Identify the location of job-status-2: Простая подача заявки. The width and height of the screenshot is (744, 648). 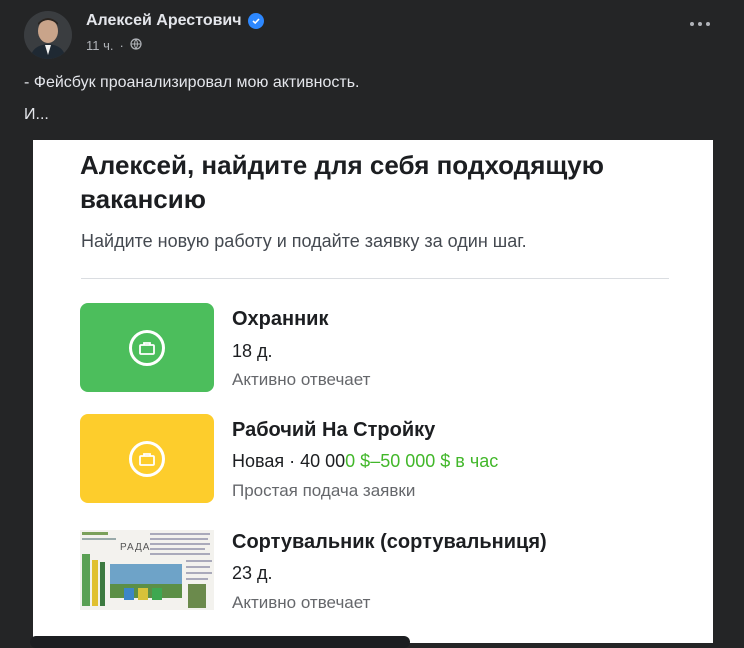
(324, 490).